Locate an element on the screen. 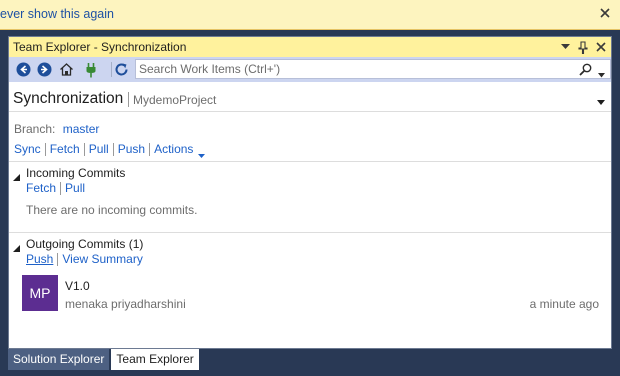 The image size is (620, 376). toolbar-separator is located at coordinates (111, 69).